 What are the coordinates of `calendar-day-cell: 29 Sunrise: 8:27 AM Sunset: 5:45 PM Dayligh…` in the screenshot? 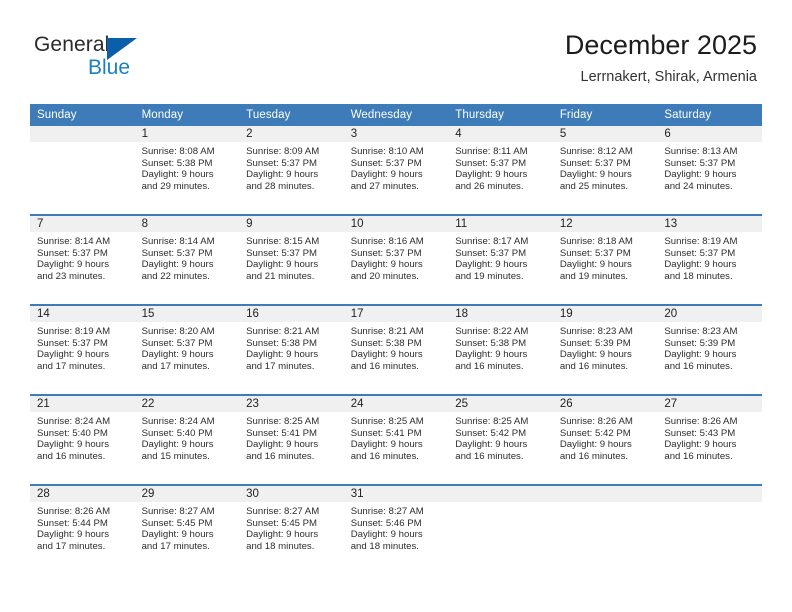 It's located at (187, 529).